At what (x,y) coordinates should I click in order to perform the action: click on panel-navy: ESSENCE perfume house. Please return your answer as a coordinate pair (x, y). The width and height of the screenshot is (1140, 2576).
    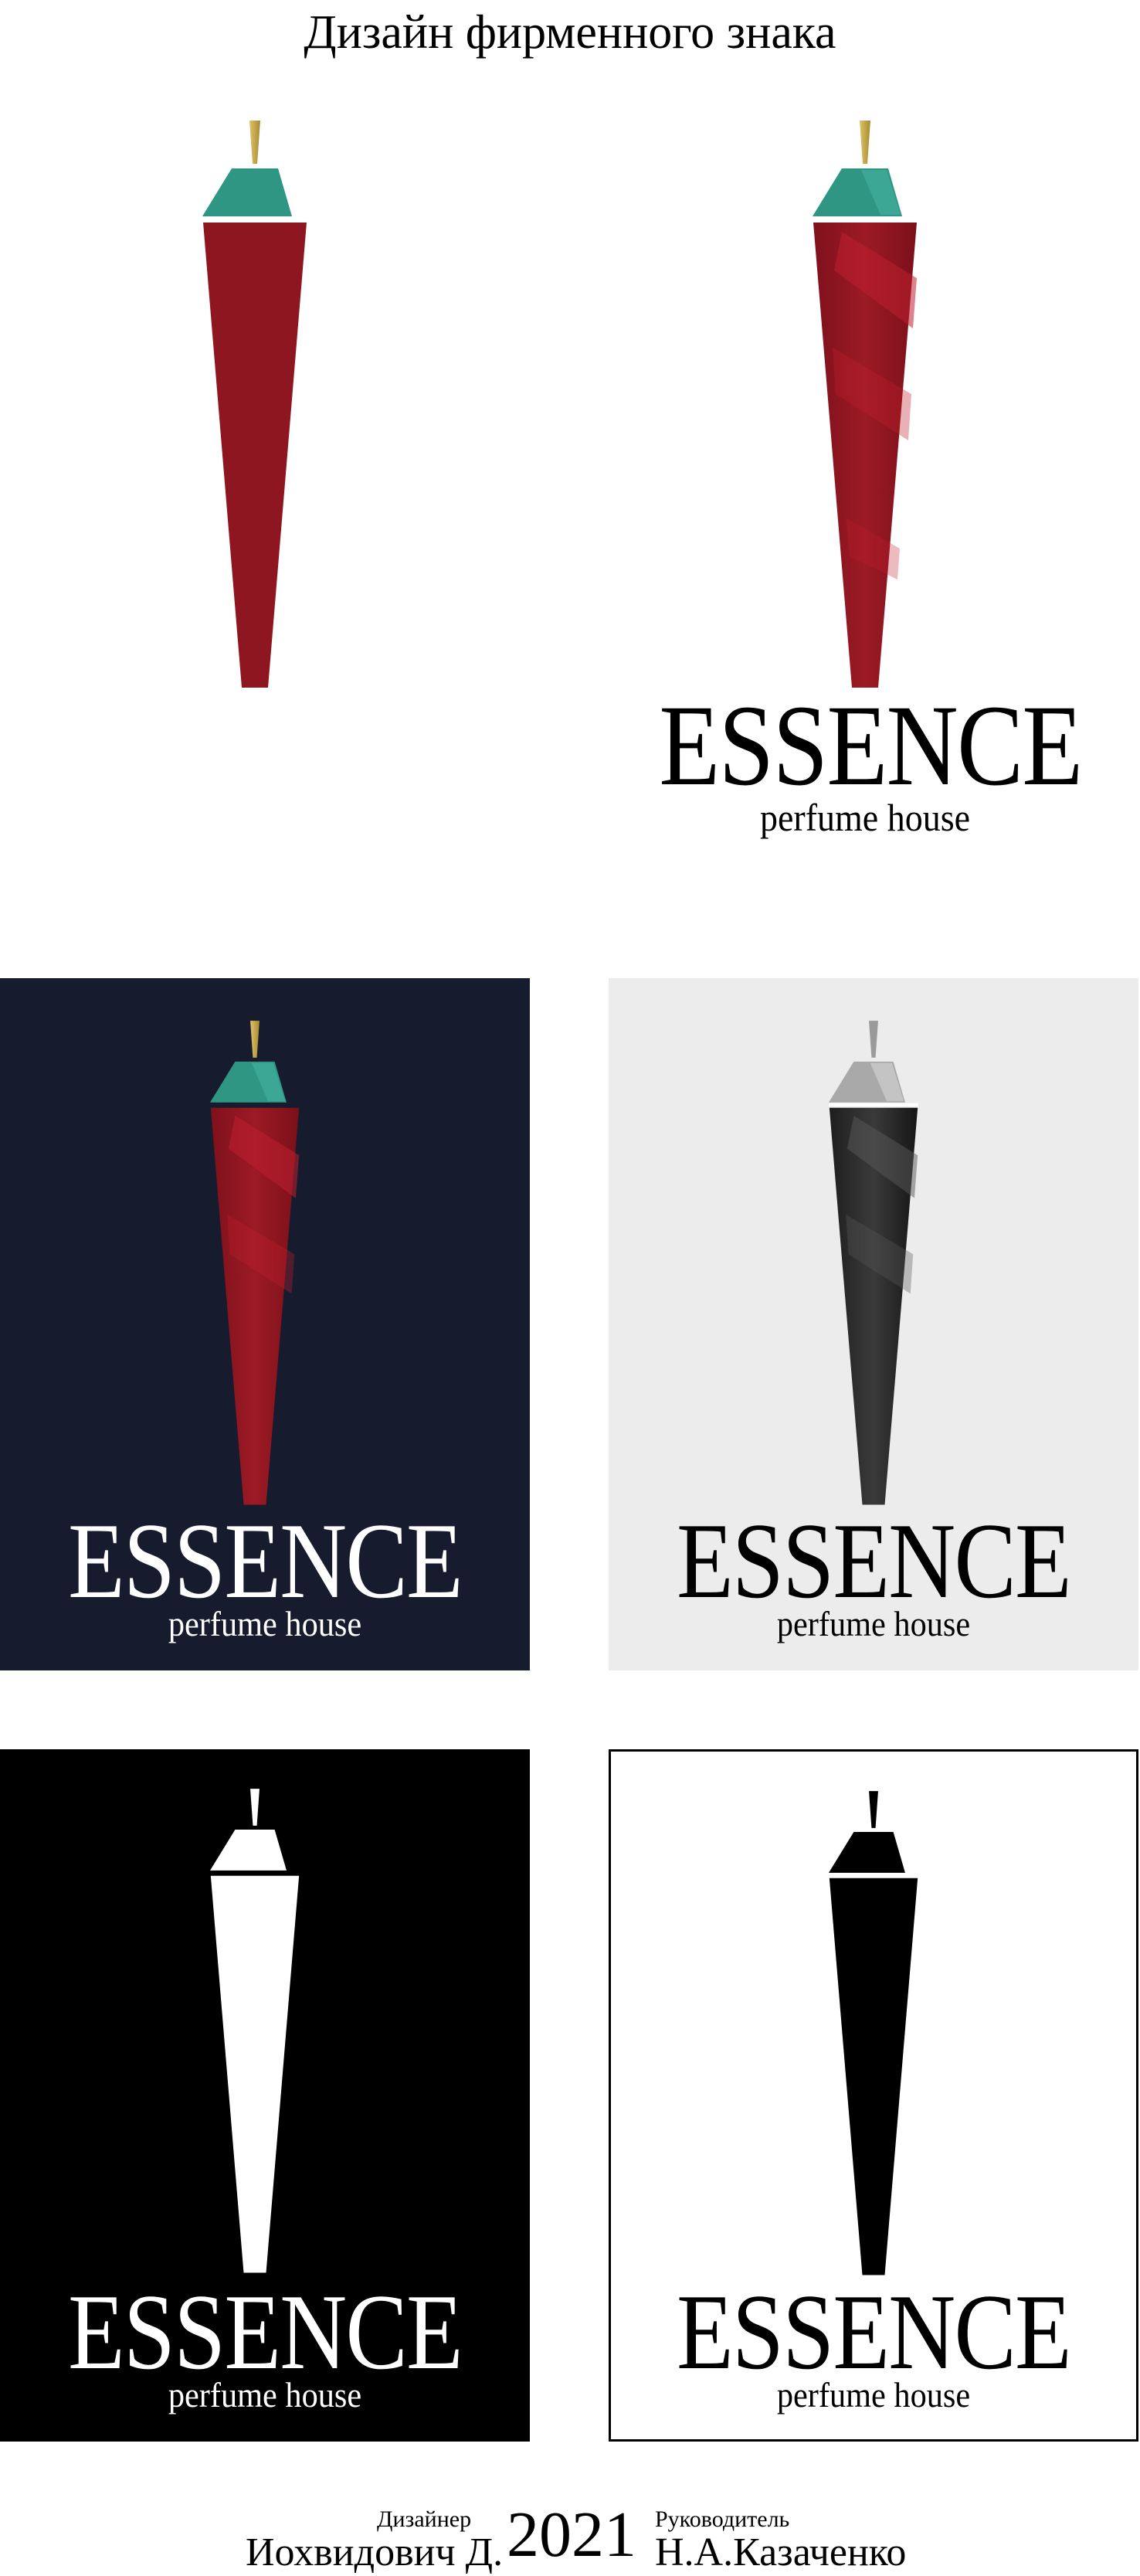
    Looking at the image, I should click on (265, 1324).